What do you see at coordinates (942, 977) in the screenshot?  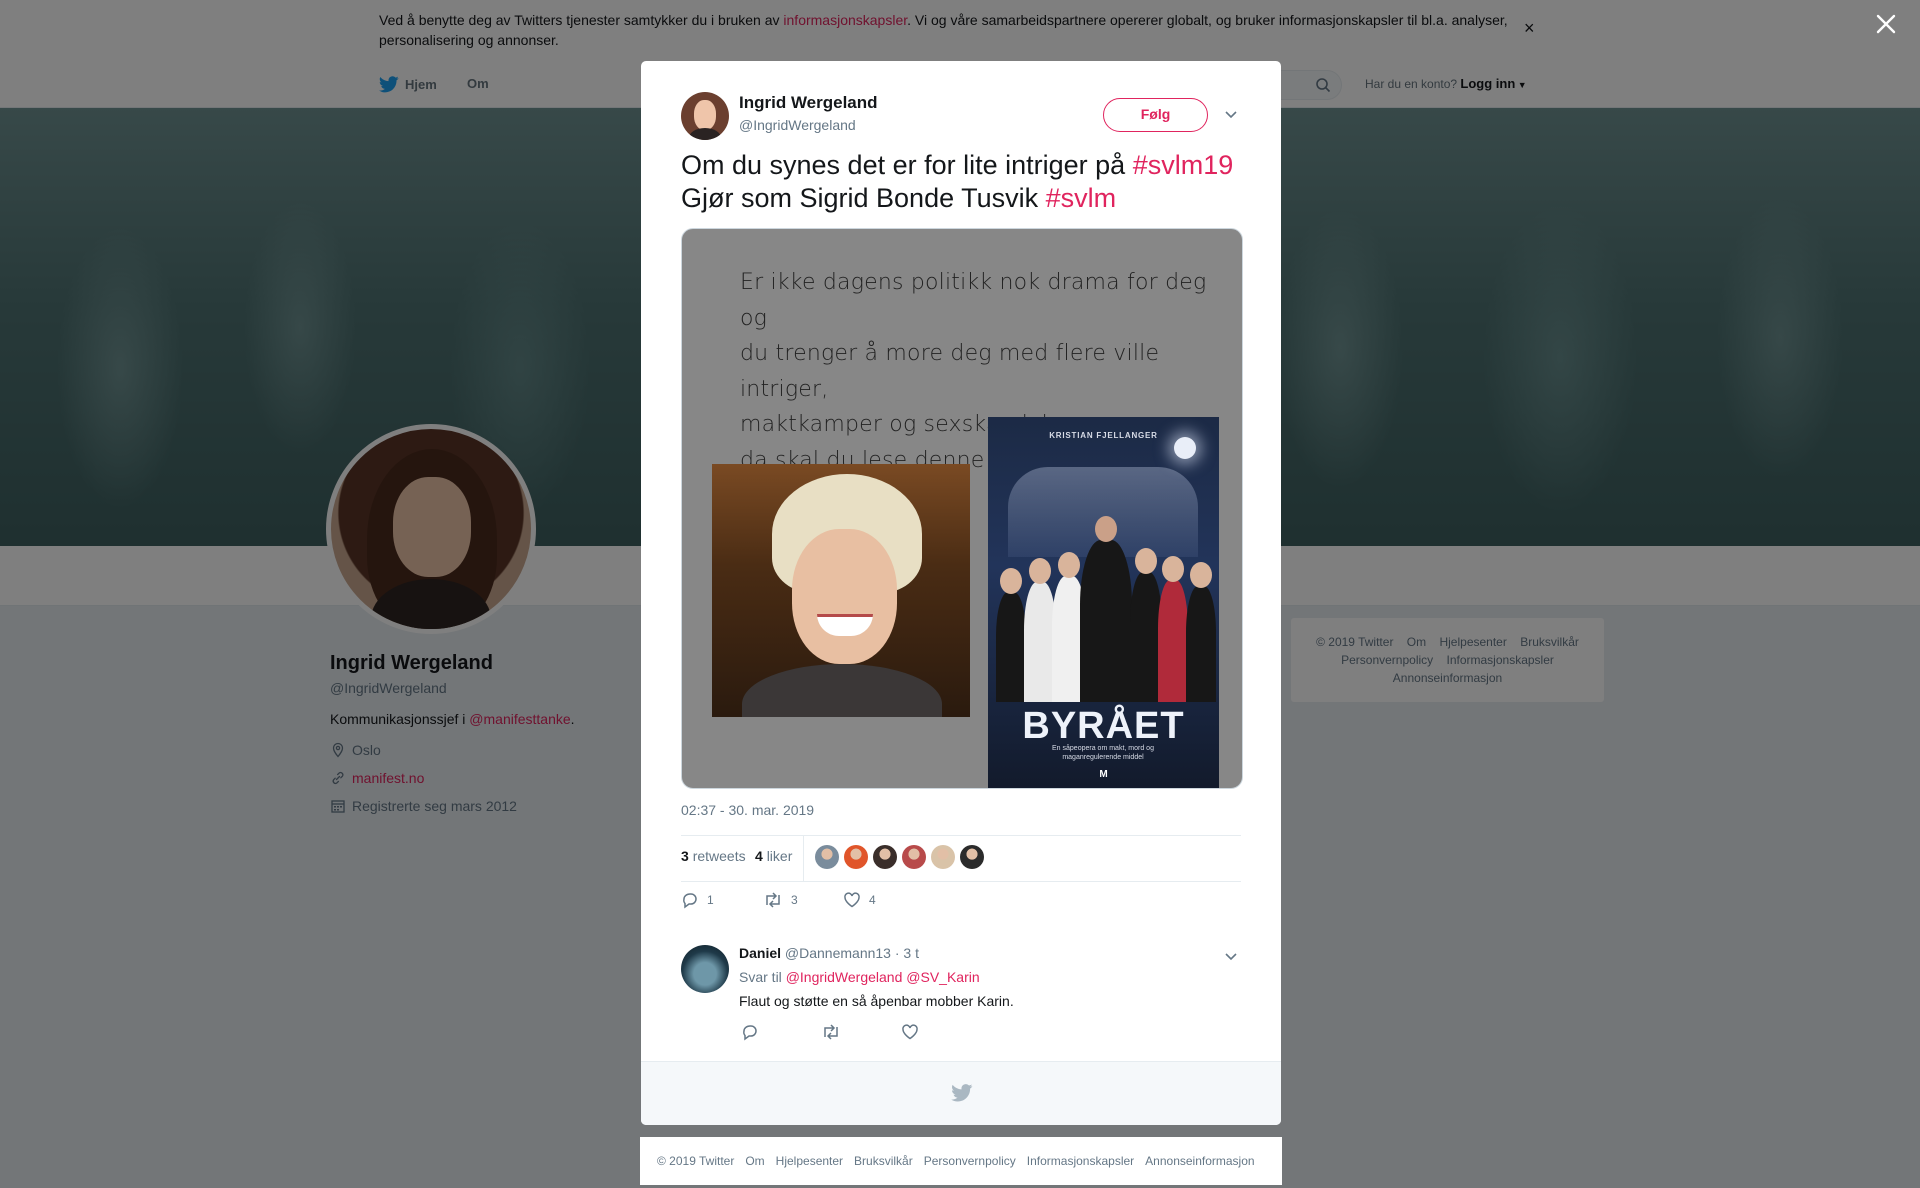 I see `reply-mention: @SV_Karin` at bounding box center [942, 977].